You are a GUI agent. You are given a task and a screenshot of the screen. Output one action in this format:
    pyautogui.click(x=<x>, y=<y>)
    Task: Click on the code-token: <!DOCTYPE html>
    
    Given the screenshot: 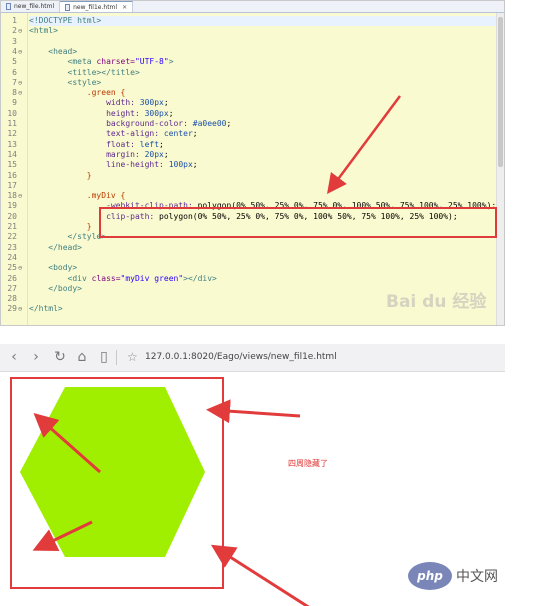 What is the action you would take?
    pyautogui.click(x=65, y=20)
    